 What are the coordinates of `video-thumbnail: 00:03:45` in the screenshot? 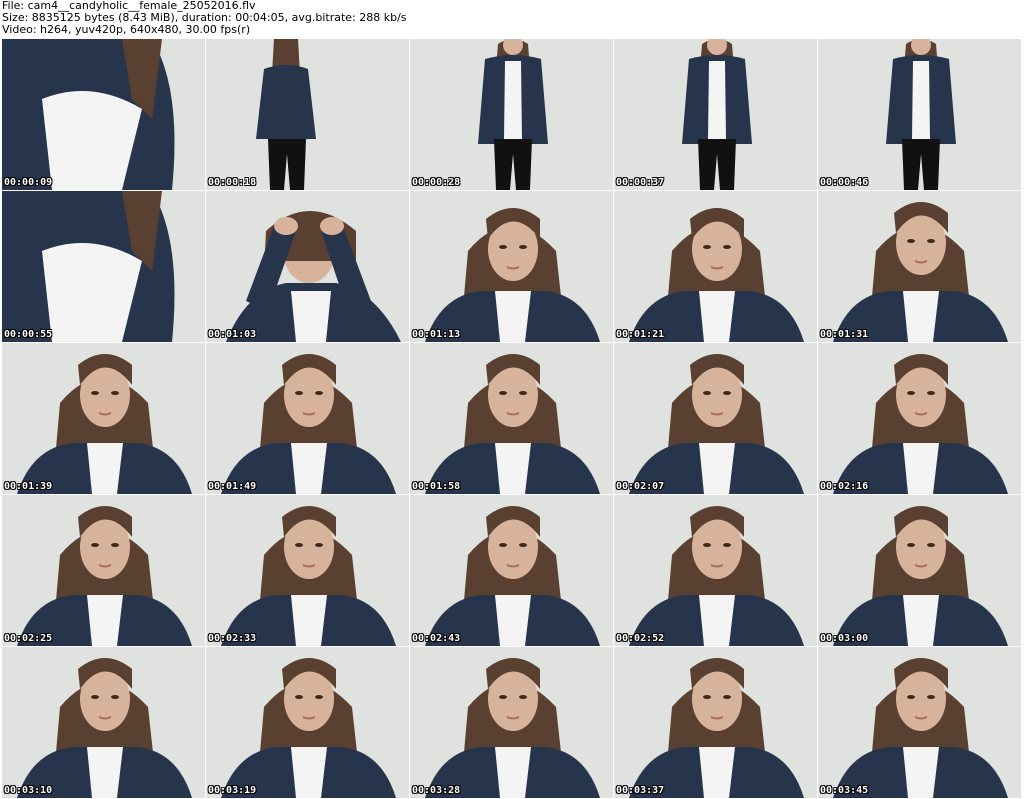 It's located at (920, 723).